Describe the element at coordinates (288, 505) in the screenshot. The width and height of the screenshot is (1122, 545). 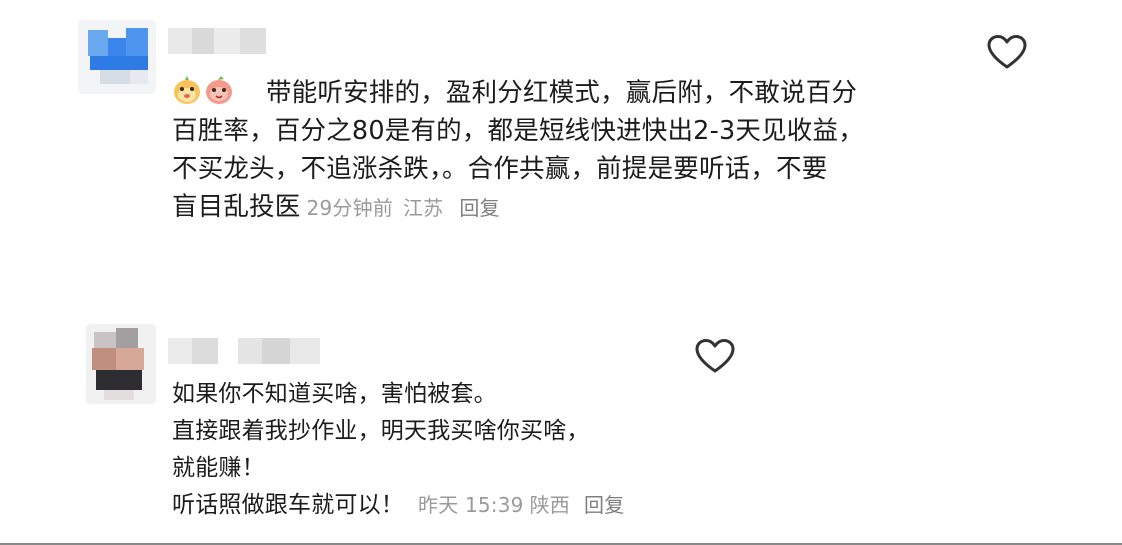
I see `comment-line: 听话照做跟车就可以！` at that location.